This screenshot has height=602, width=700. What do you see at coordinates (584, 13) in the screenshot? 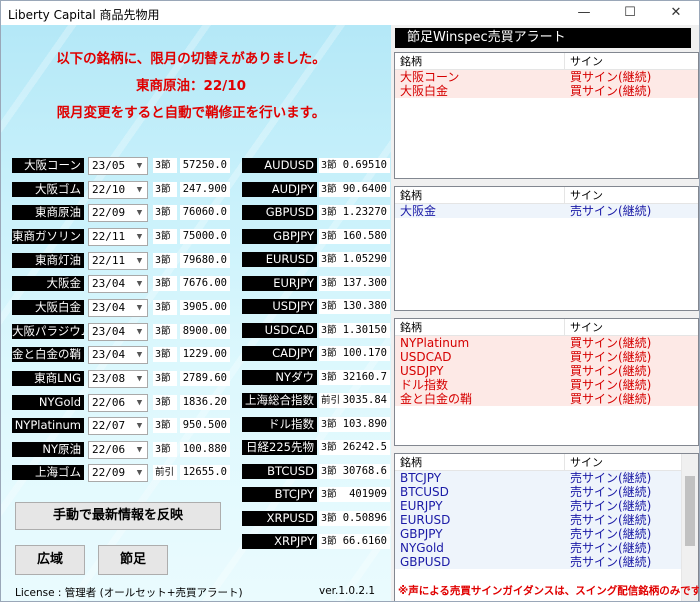
I see `minimize-button: —` at bounding box center [584, 13].